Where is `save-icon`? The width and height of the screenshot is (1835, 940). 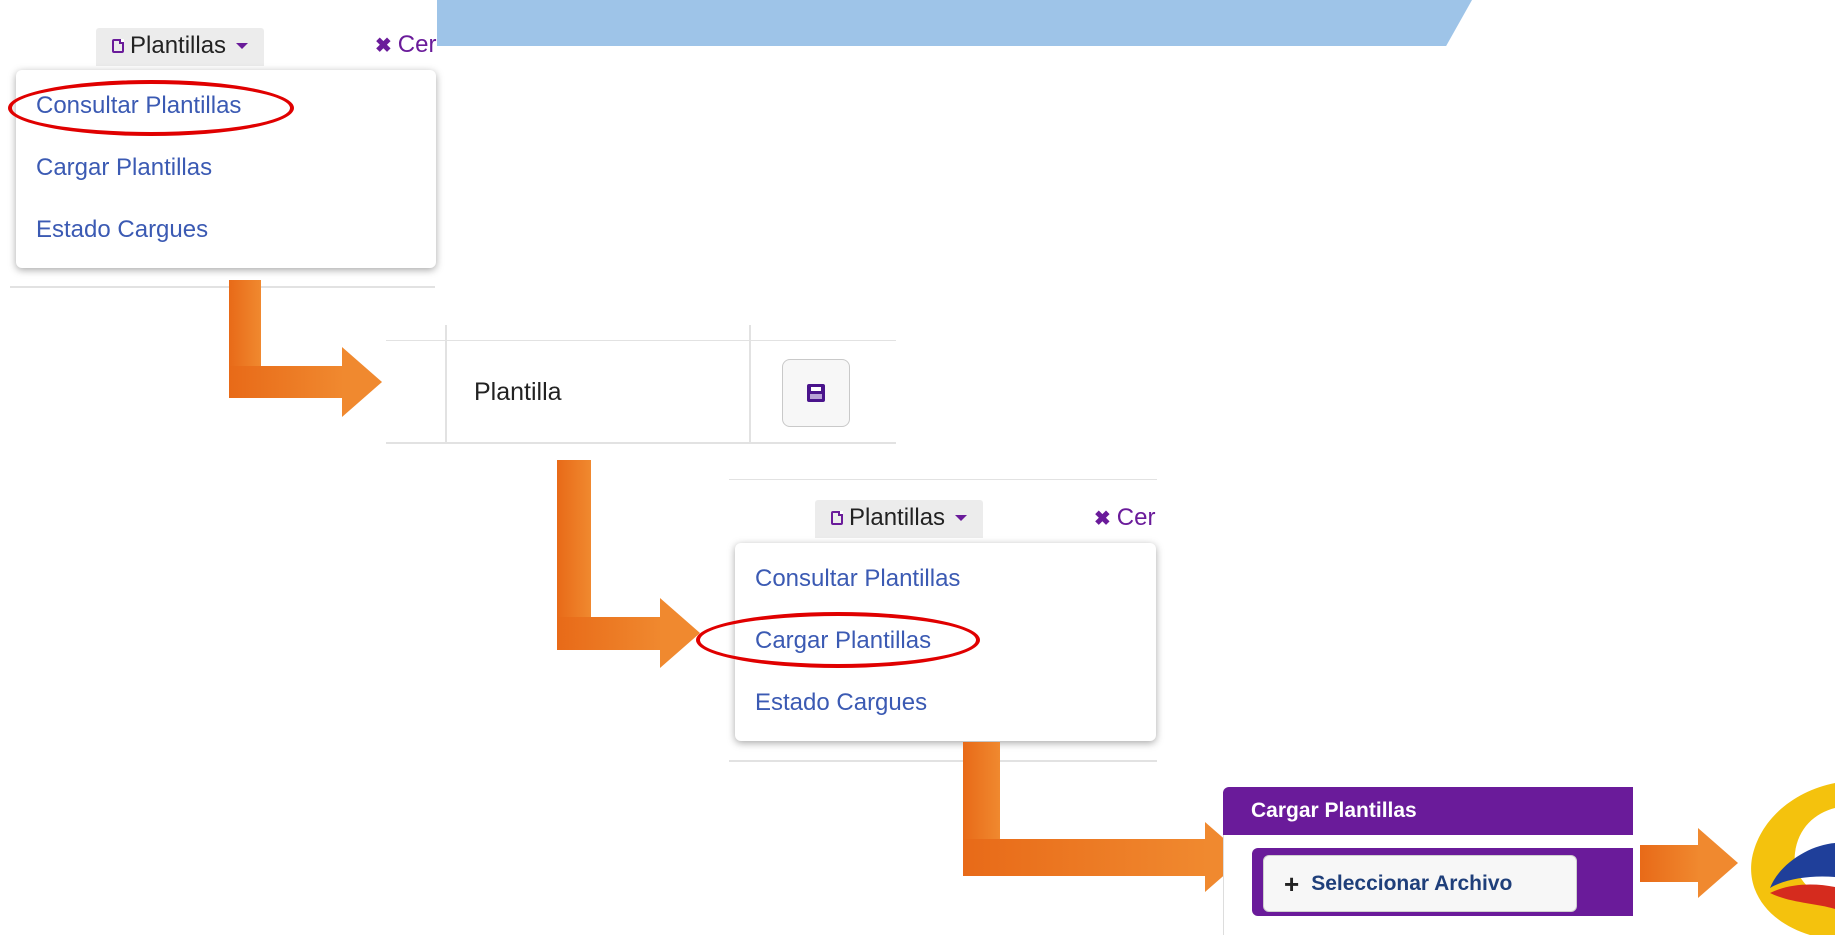 save-icon is located at coordinates (816, 393).